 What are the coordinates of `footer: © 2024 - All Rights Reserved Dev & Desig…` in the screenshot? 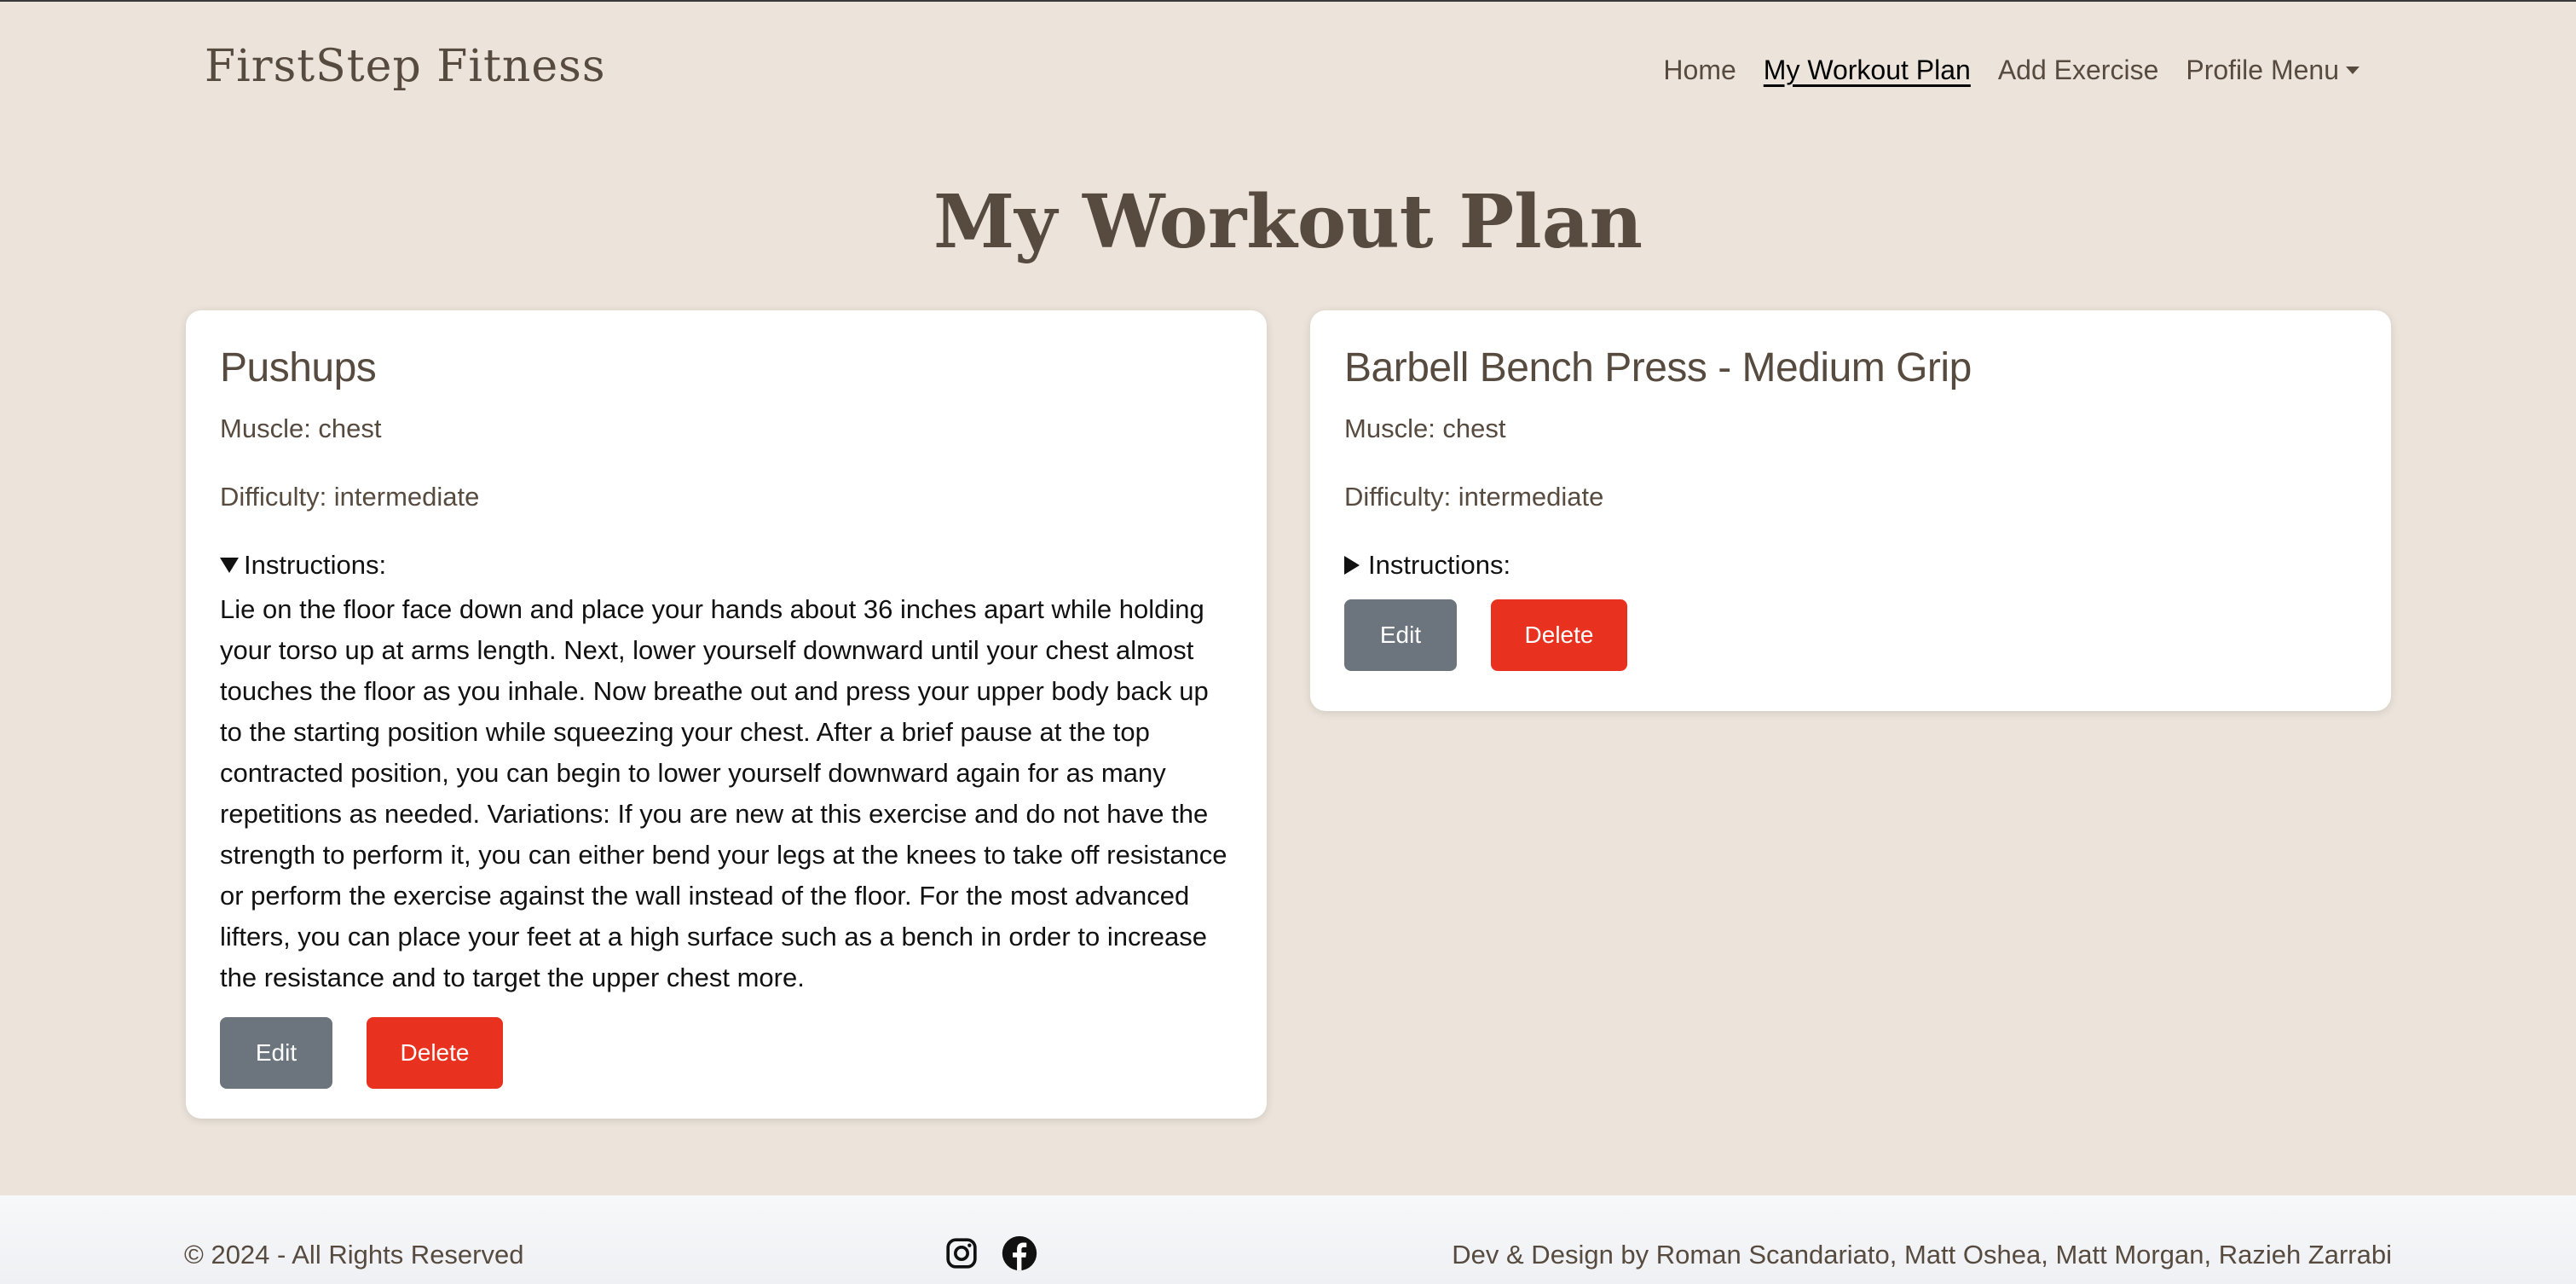 It's located at (1288, 1240).